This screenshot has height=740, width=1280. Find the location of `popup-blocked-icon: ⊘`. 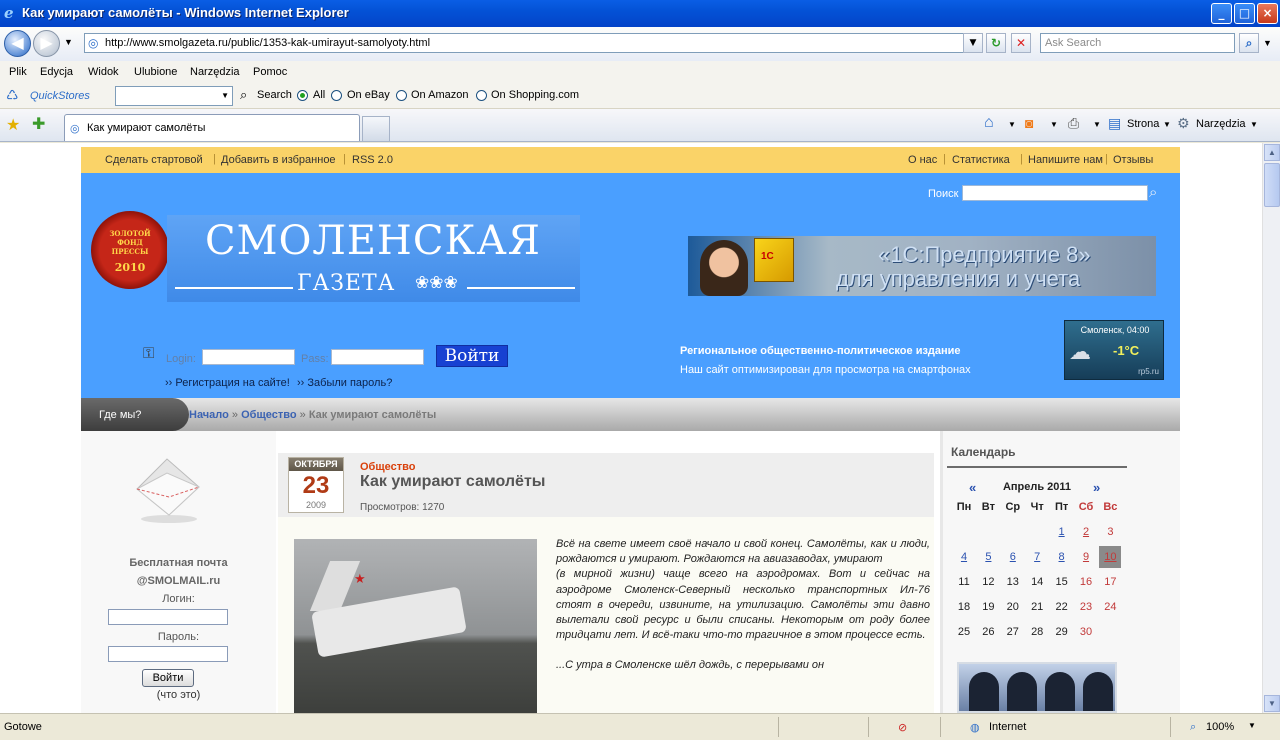

popup-blocked-icon: ⊘ is located at coordinates (902, 727).